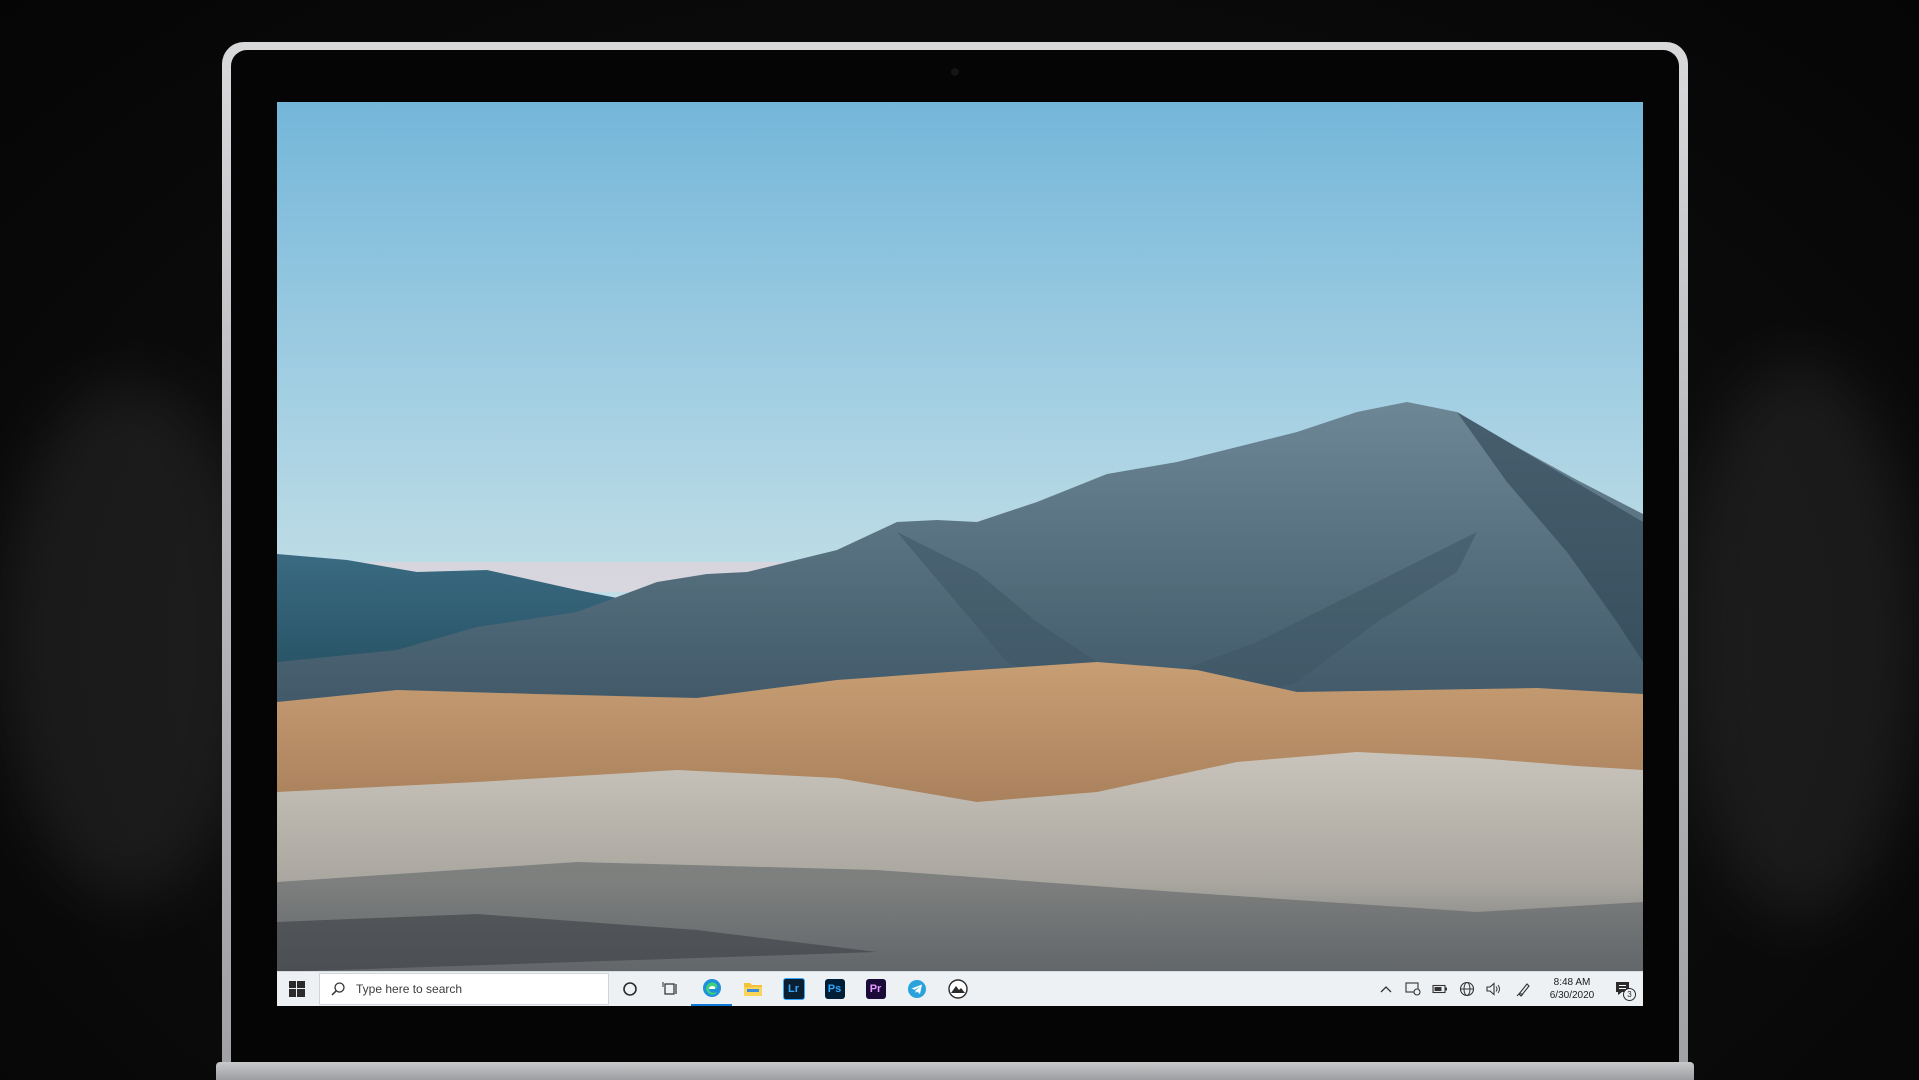 This screenshot has height=1080, width=1919. I want to click on telegram-icon, so click(916, 989).